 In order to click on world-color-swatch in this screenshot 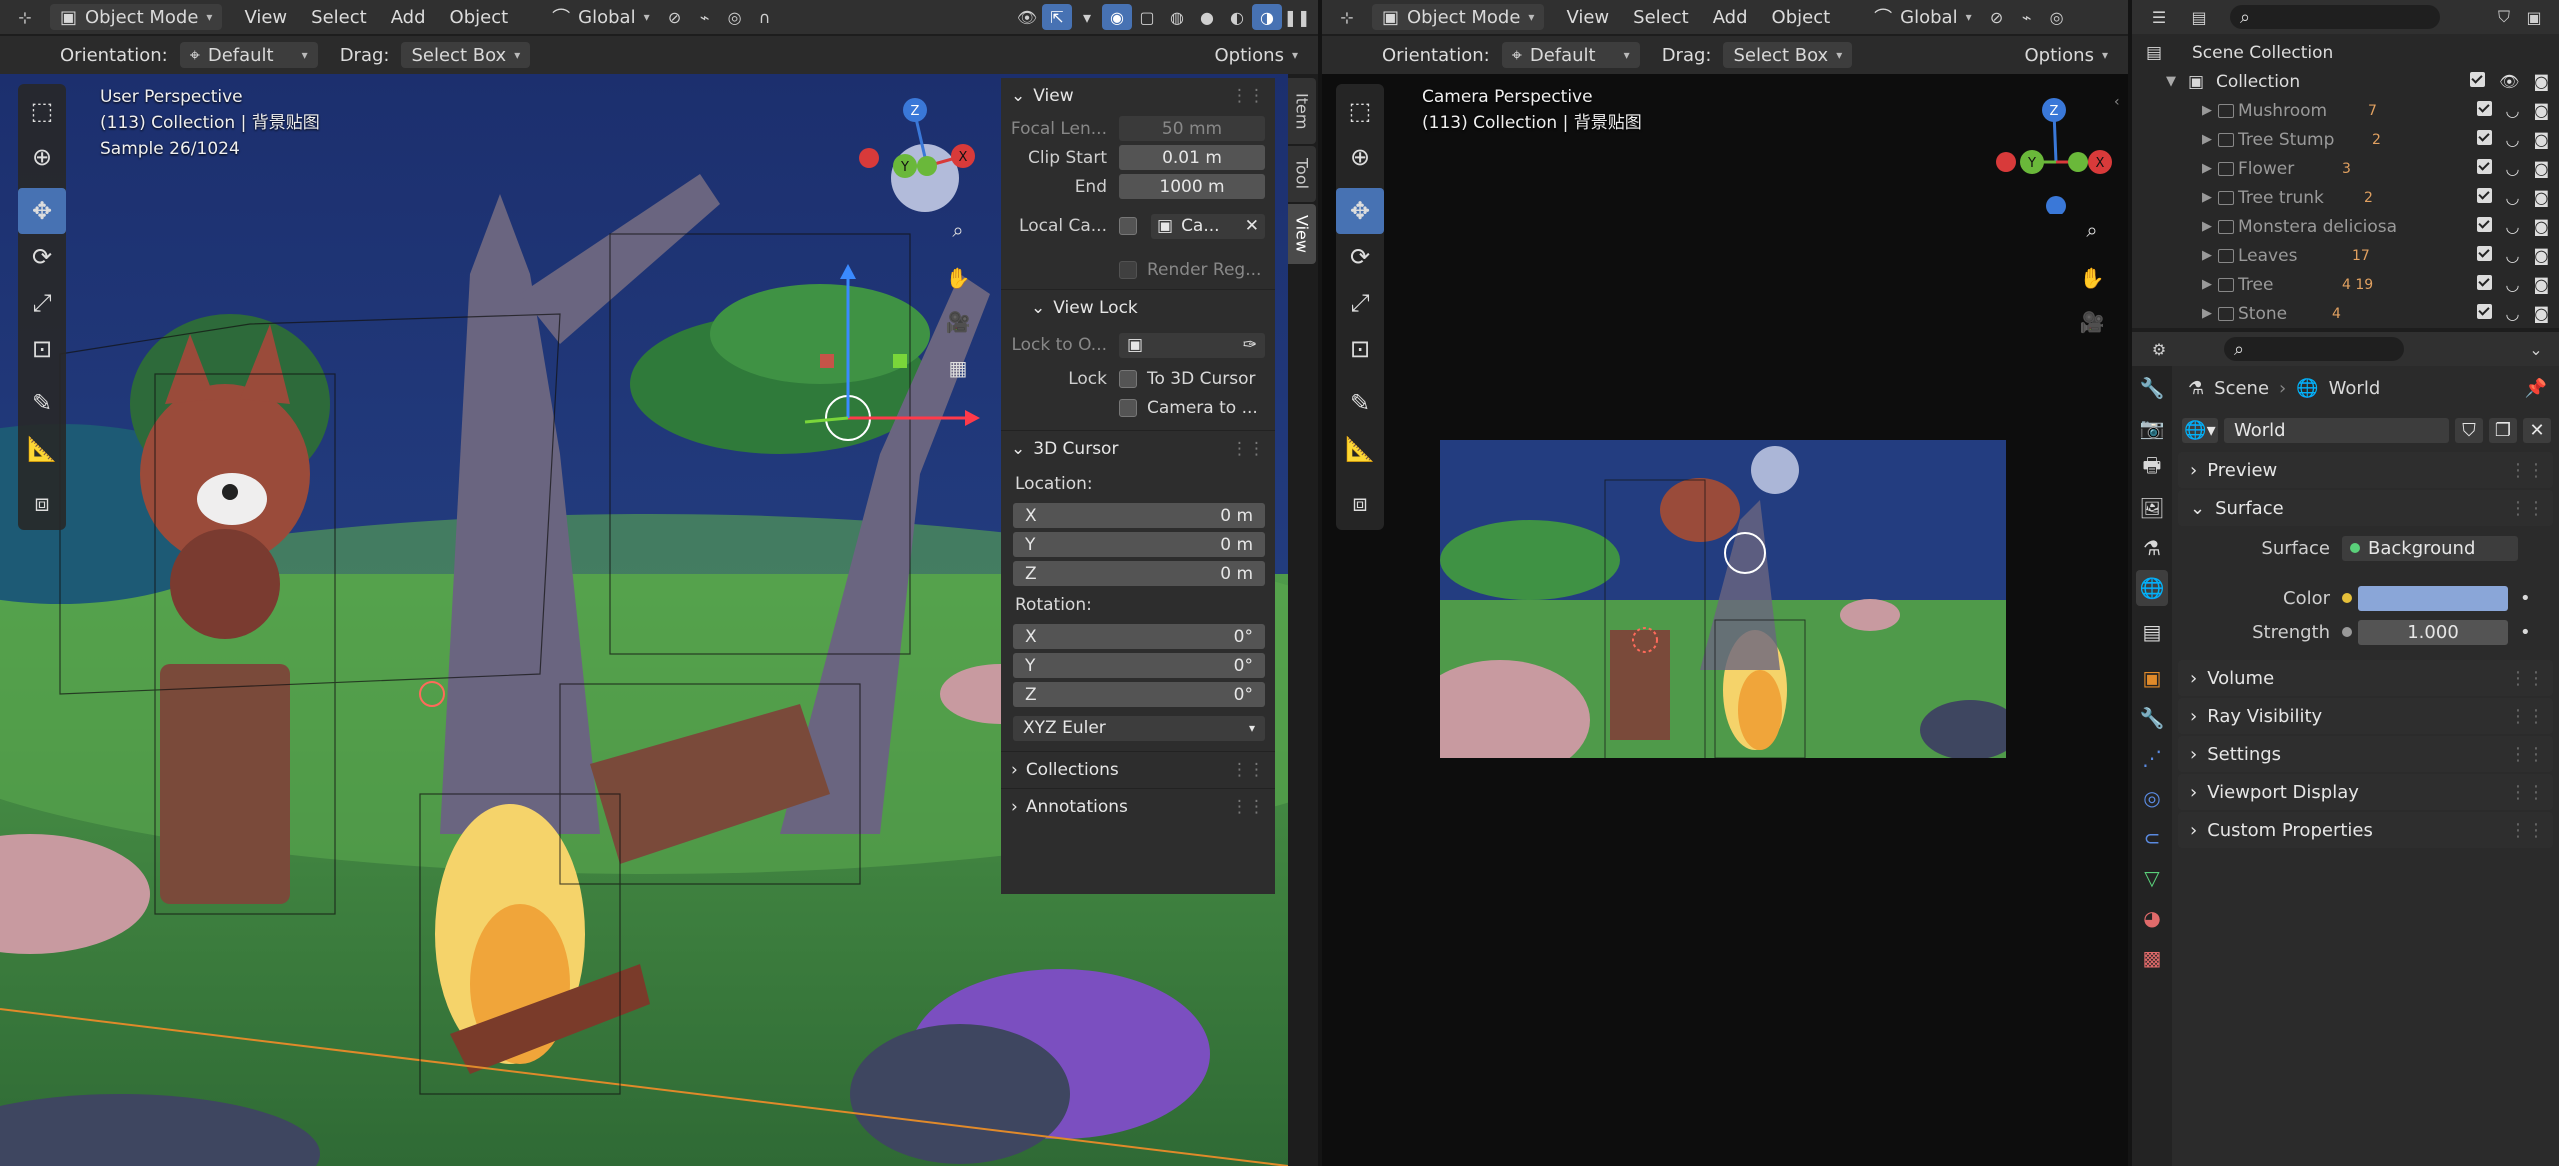, I will do `click(2433, 598)`.